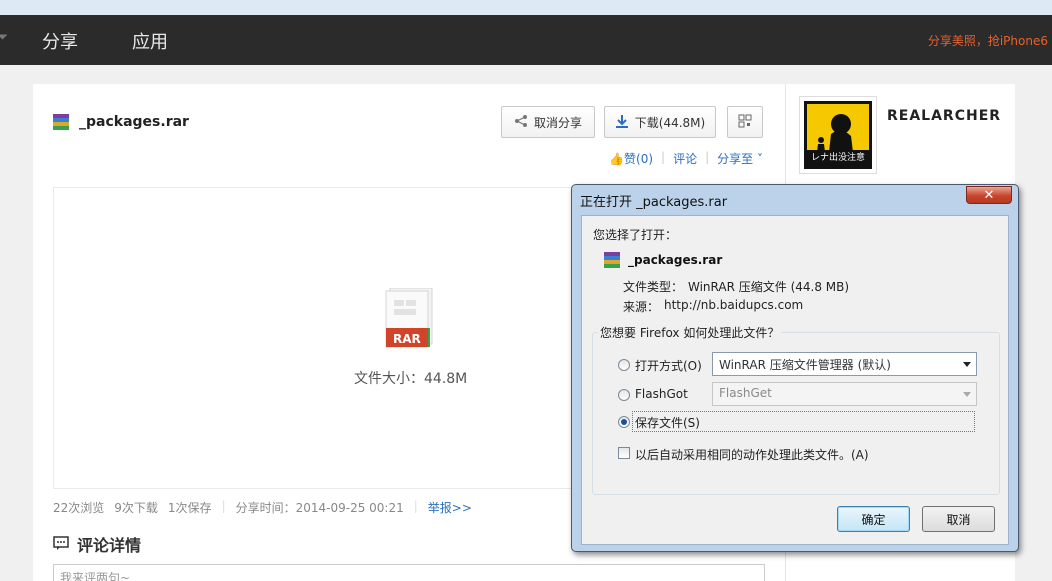 The image size is (1052, 581). I want to click on save-file-label: 保存文件(S), so click(667, 422).